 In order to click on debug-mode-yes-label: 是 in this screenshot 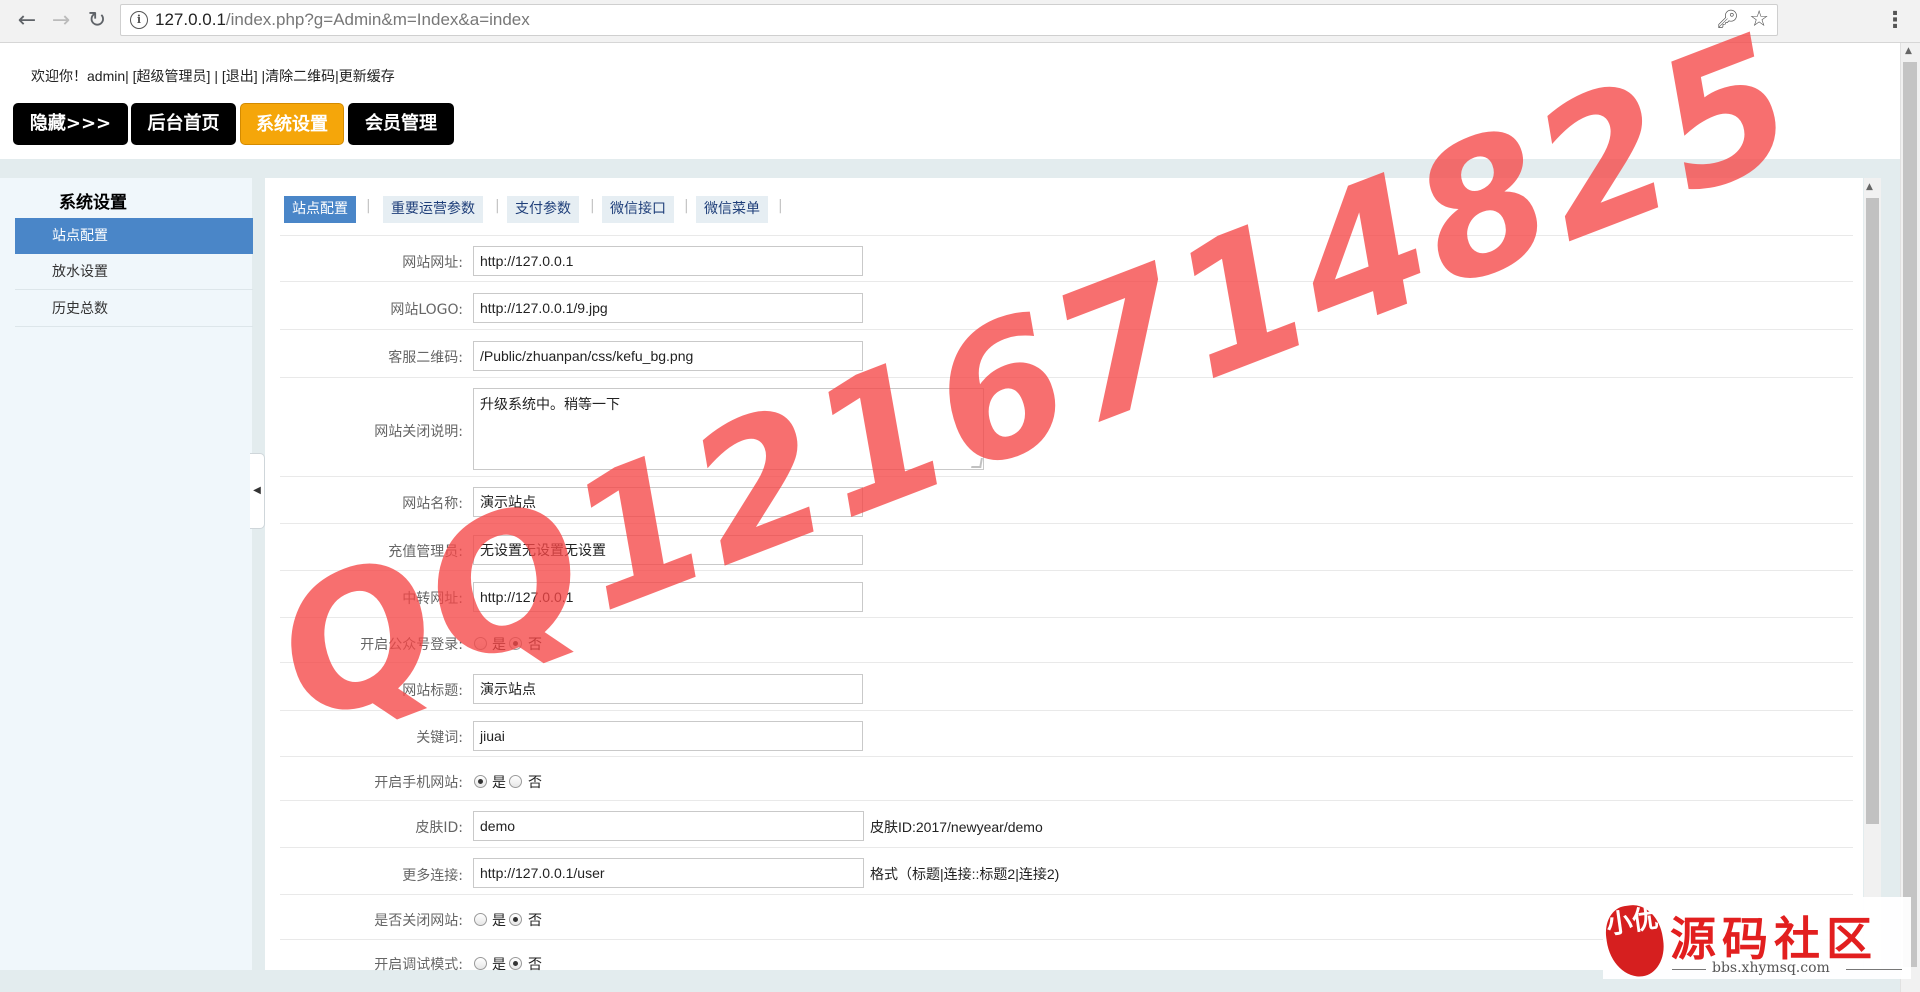, I will do `click(499, 965)`.